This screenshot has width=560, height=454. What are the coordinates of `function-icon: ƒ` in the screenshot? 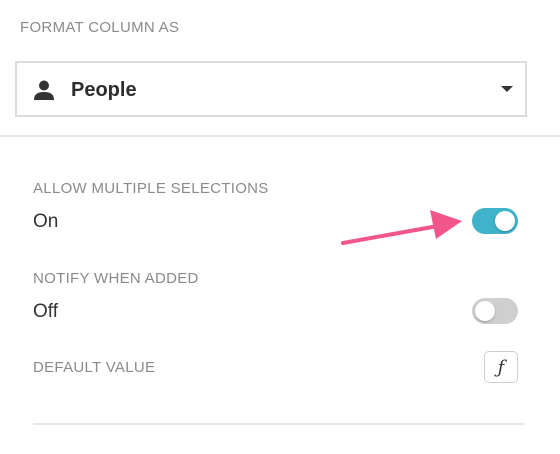 It's located at (501, 367).